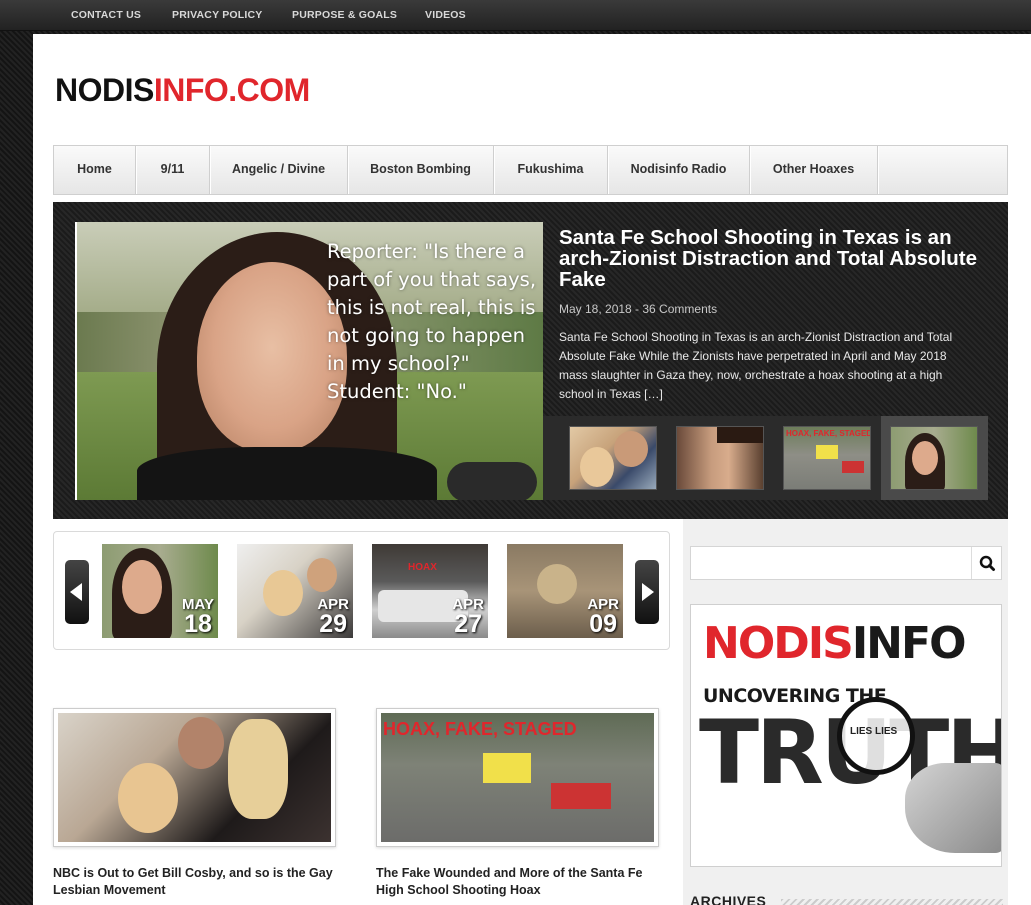  What do you see at coordinates (231, 90) in the screenshot?
I see `logo-part-red: INFO.COM` at bounding box center [231, 90].